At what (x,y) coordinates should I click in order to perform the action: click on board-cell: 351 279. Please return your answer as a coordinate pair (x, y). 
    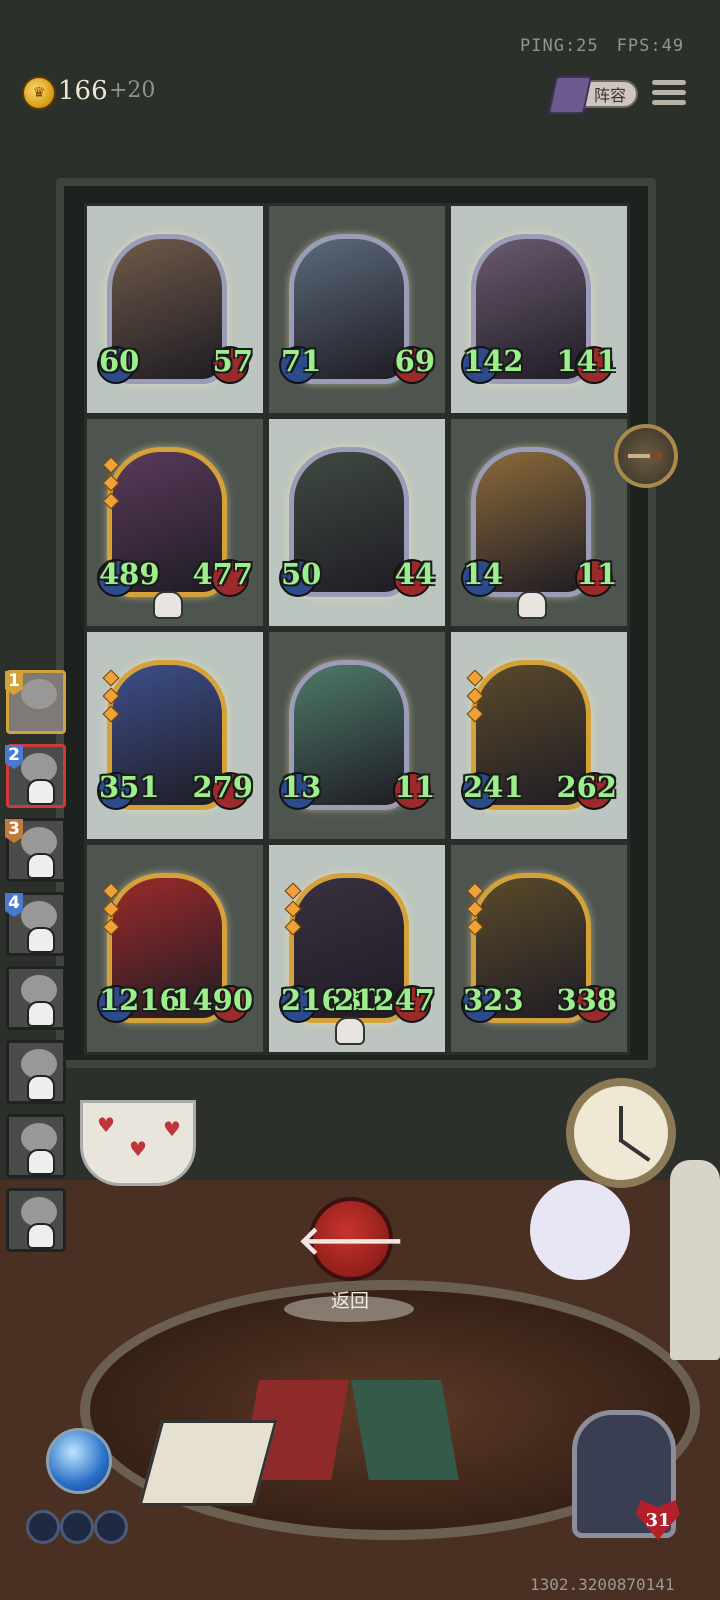
    Looking at the image, I should click on (175, 735).